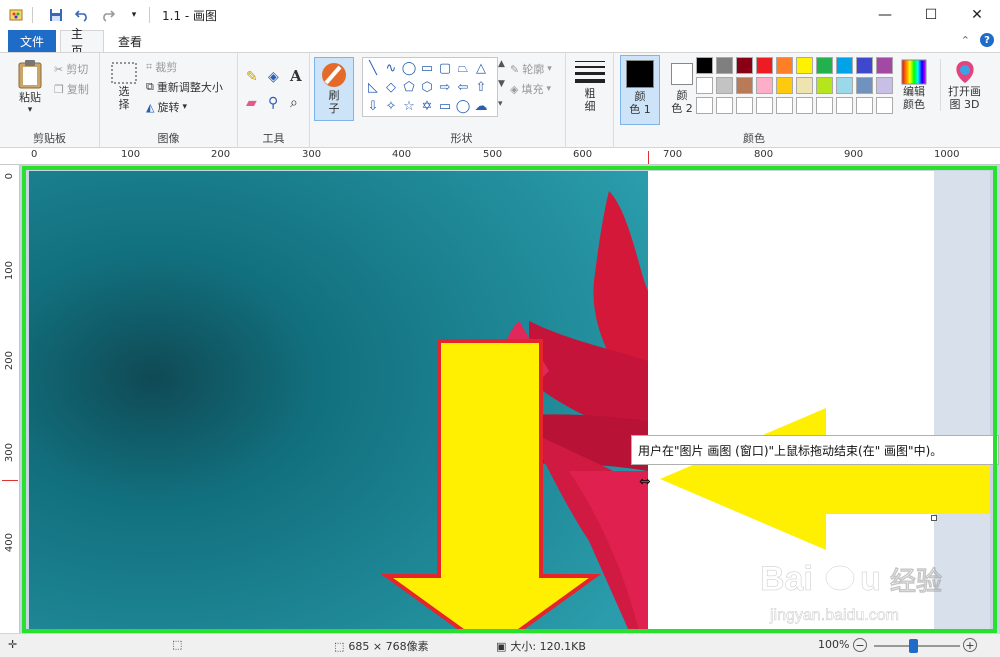  What do you see at coordinates (531, 69) in the screenshot?
I see `outline-button: ✎ 轮廓 ▾` at bounding box center [531, 69].